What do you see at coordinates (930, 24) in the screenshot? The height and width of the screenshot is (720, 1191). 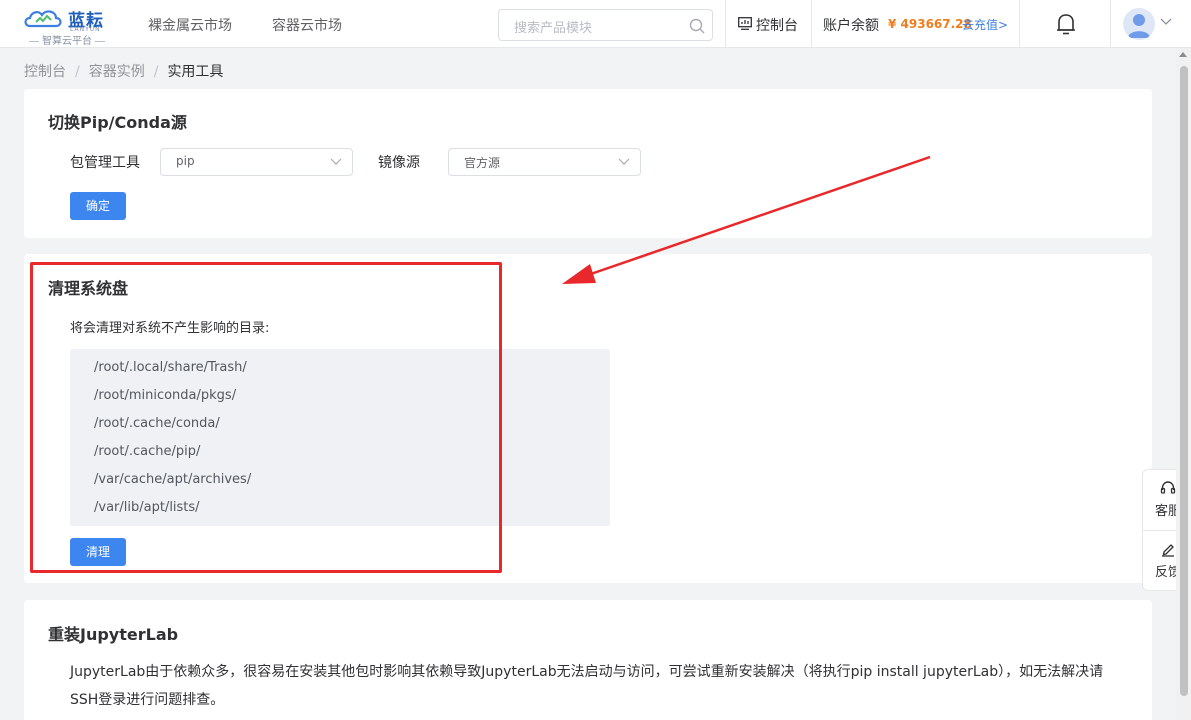 I see `balance-value: ¥ 493667.28` at bounding box center [930, 24].